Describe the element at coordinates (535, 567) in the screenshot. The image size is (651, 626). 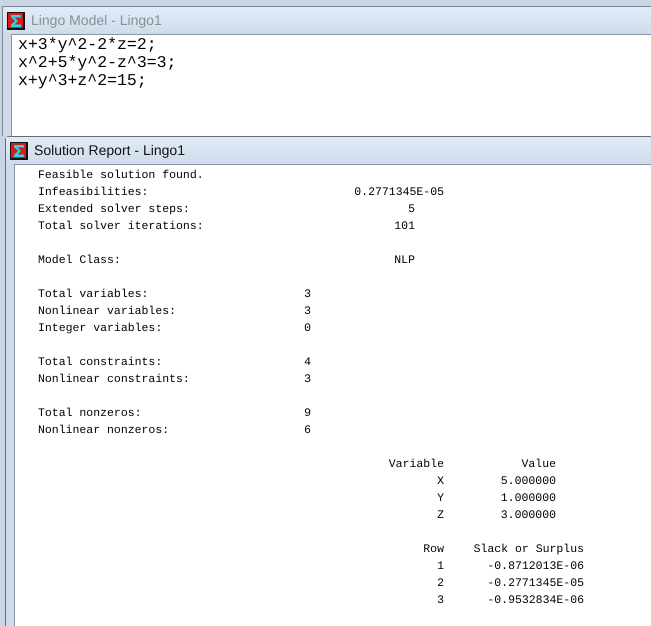
I see `table-cell-text: -0.8712013E-06` at that location.